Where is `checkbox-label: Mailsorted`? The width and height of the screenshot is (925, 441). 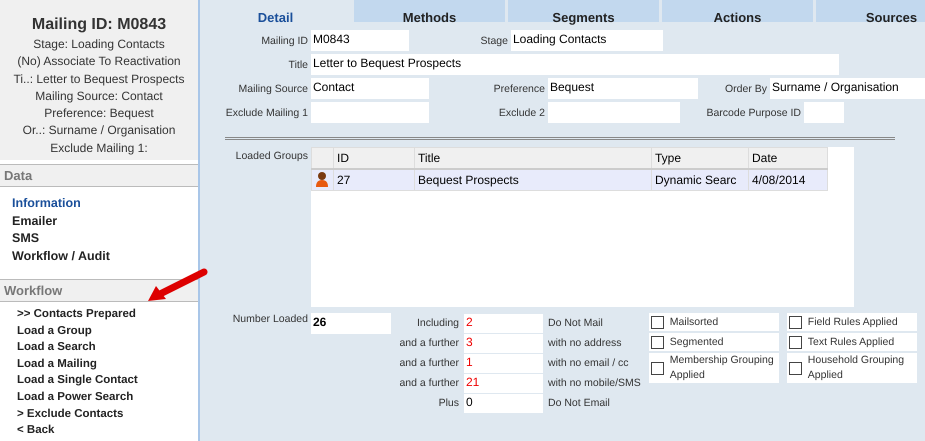
checkbox-label: Mailsorted is located at coordinates (694, 322).